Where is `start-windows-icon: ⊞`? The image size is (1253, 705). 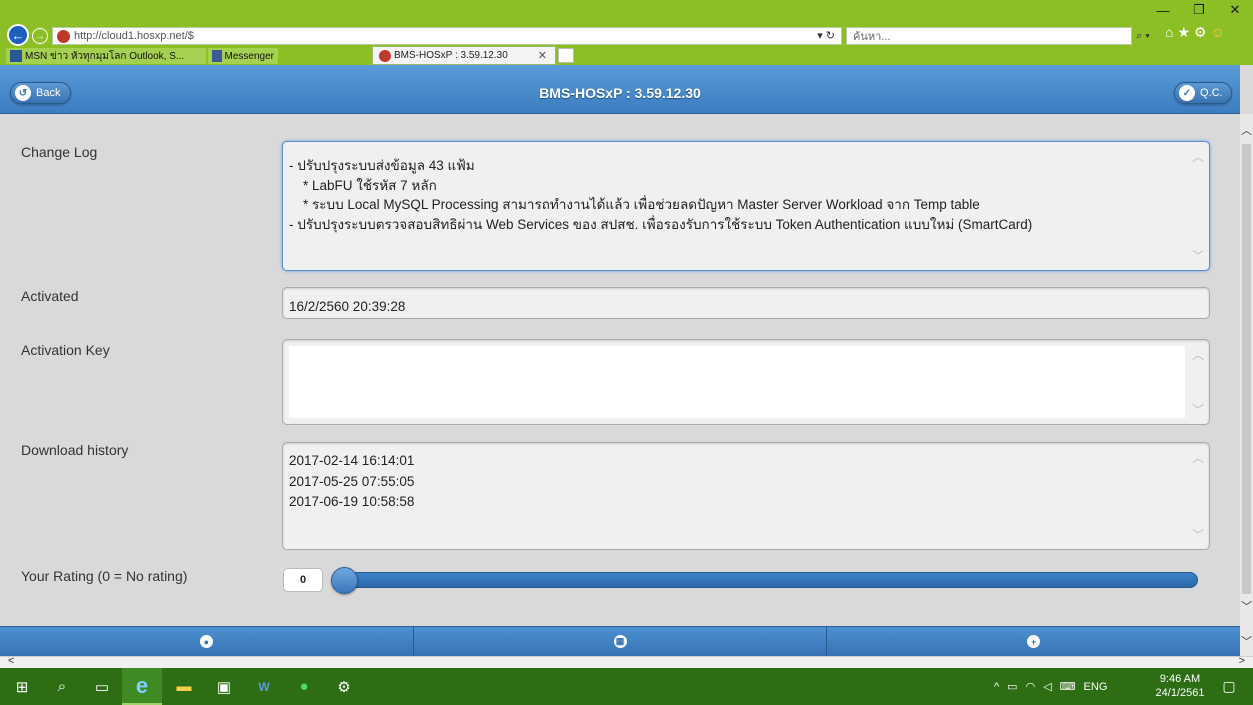
start-windows-icon: ⊞ is located at coordinates (22, 686).